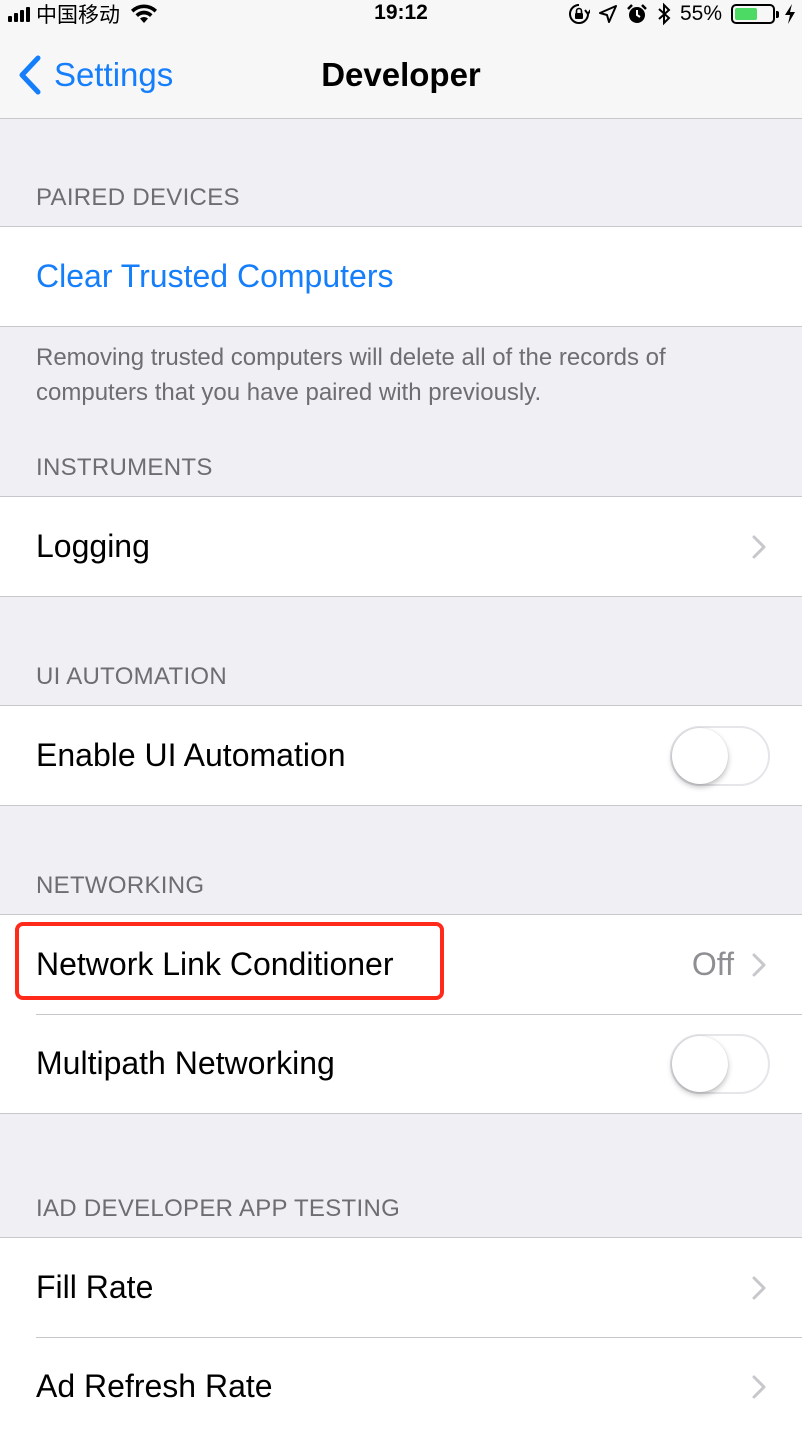 The height and width of the screenshot is (1436, 802). I want to click on section-header-iad-developer-app-testing: IAD DEVELOPER APP TESTING, so click(218, 1208).